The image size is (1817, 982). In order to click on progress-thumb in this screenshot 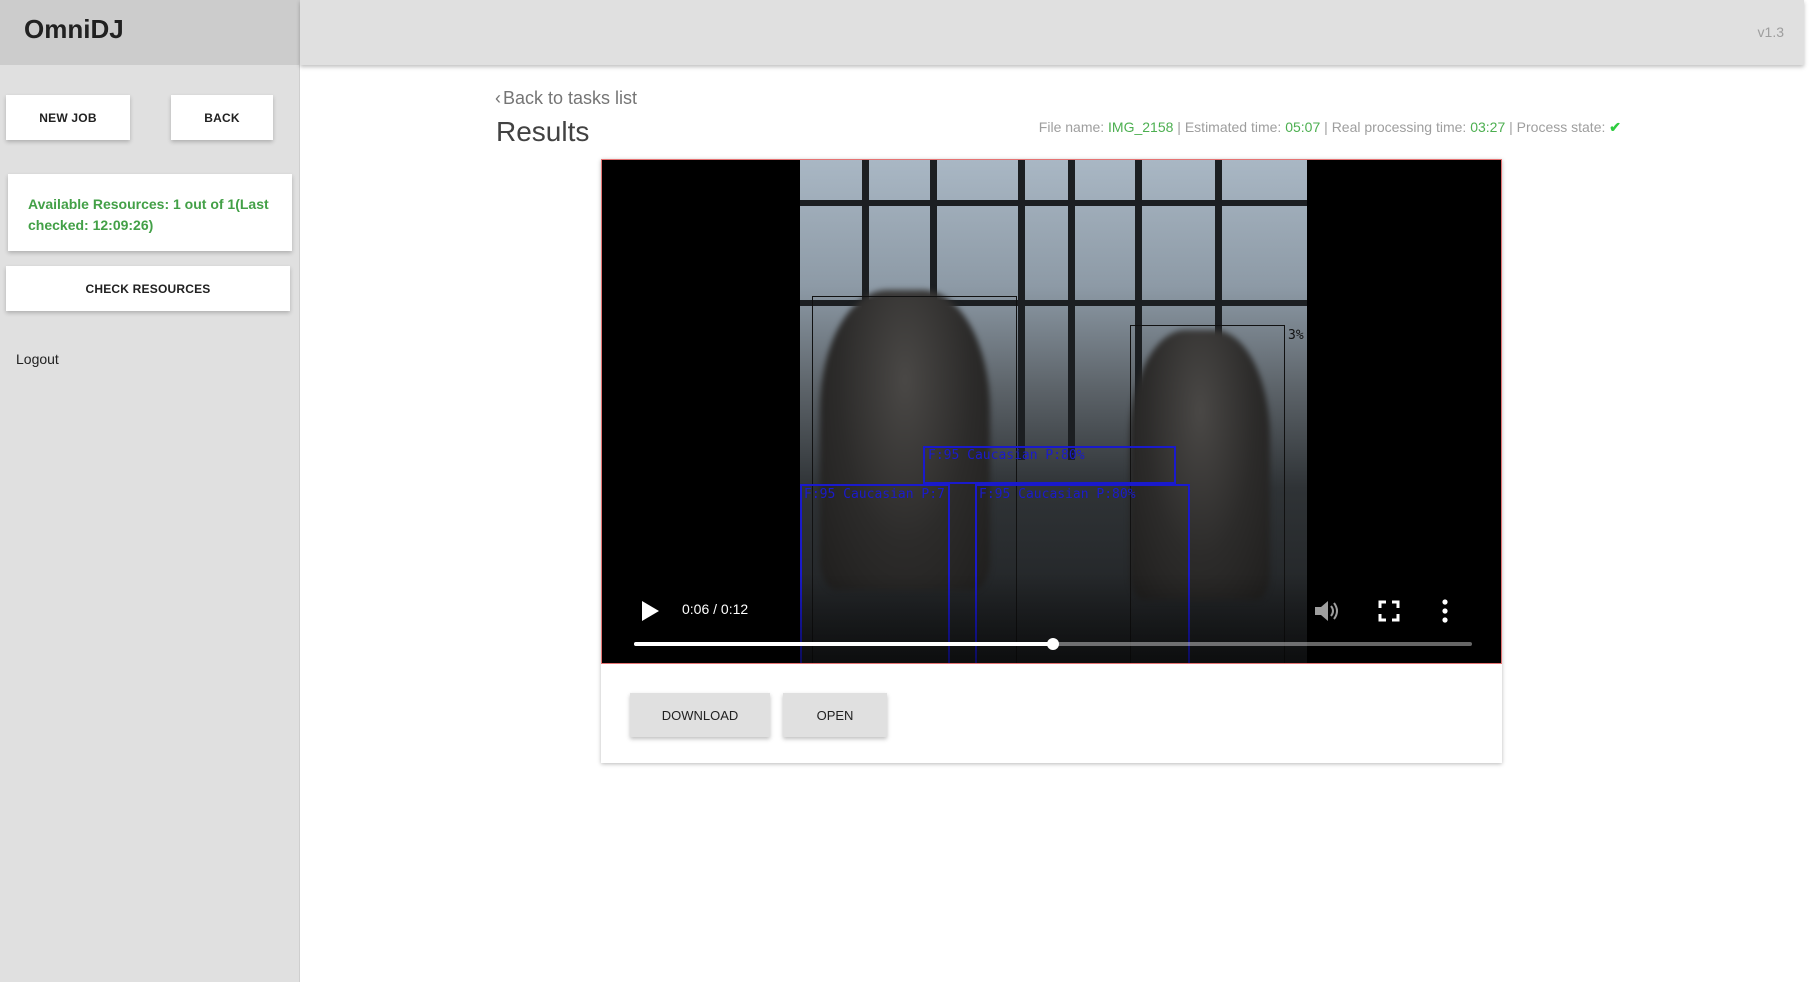, I will do `click(1053, 644)`.